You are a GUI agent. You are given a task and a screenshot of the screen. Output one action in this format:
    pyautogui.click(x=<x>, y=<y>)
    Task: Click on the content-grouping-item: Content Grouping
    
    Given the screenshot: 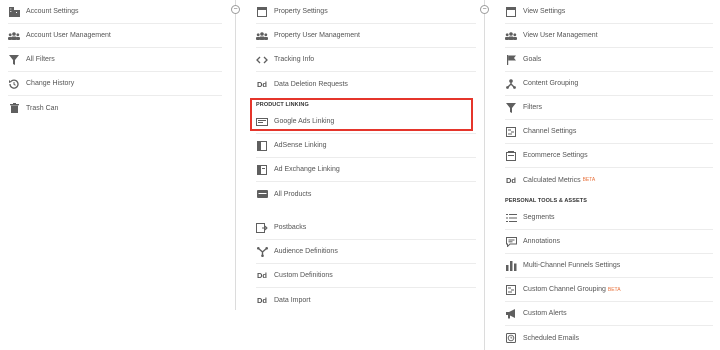 What is the action you would take?
    pyautogui.click(x=609, y=84)
    